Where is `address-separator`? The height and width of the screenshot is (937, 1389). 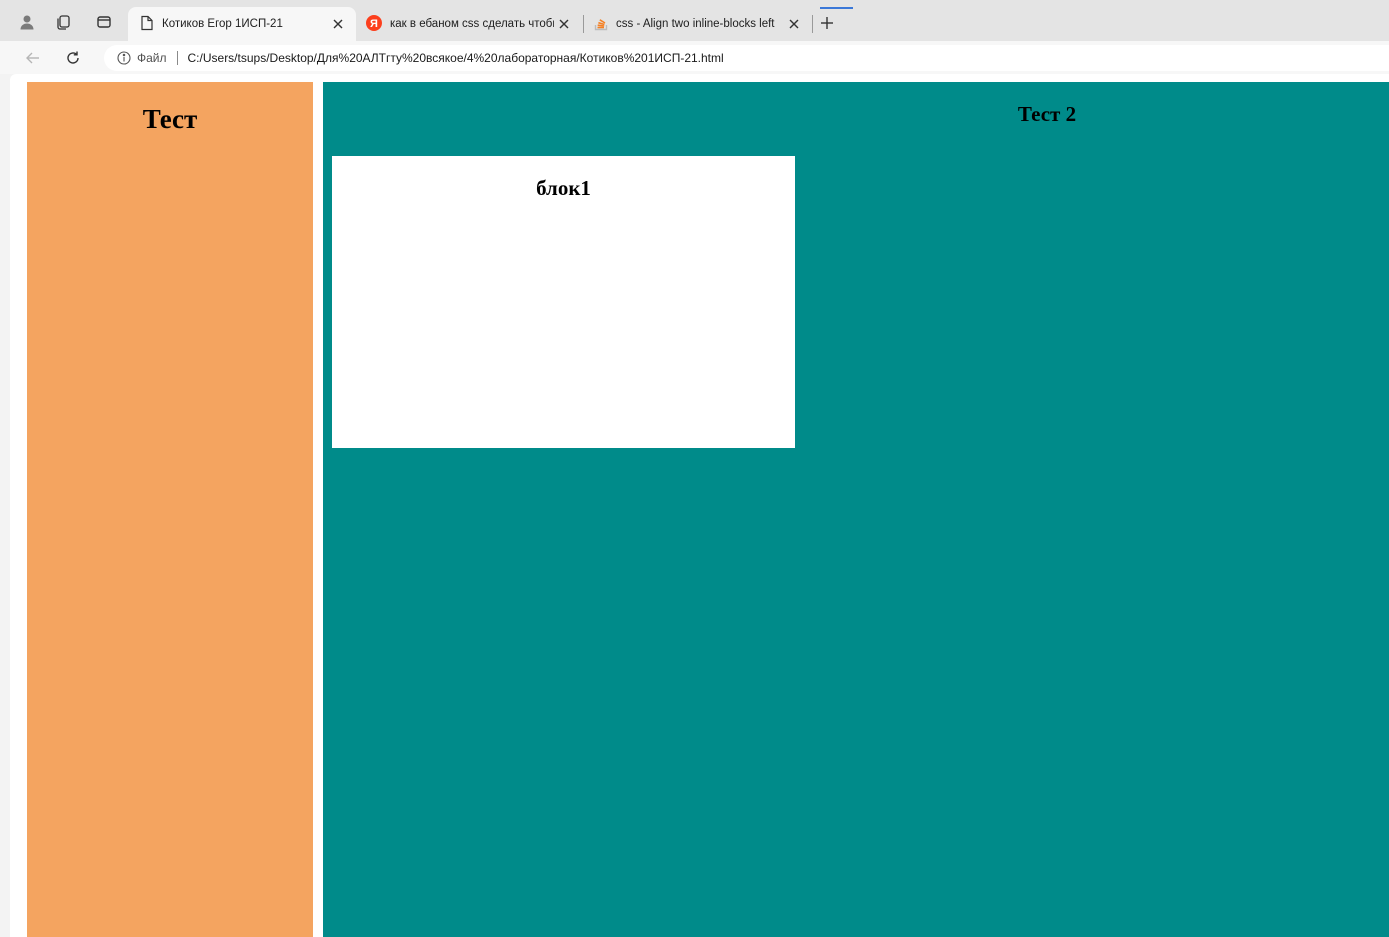
address-separator is located at coordinates (177, 58).